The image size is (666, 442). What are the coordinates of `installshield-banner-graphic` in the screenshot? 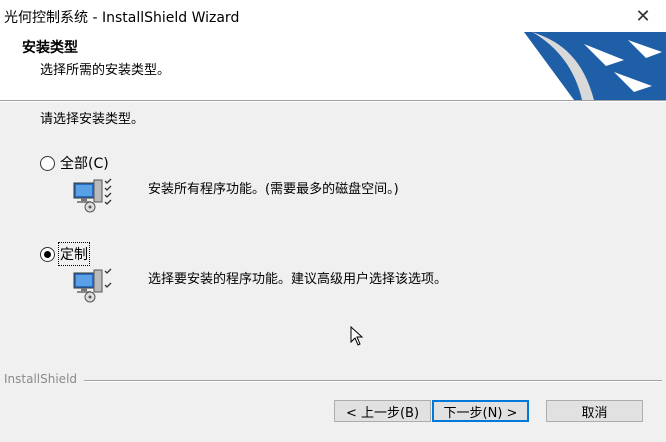 It's located at (595, 66).